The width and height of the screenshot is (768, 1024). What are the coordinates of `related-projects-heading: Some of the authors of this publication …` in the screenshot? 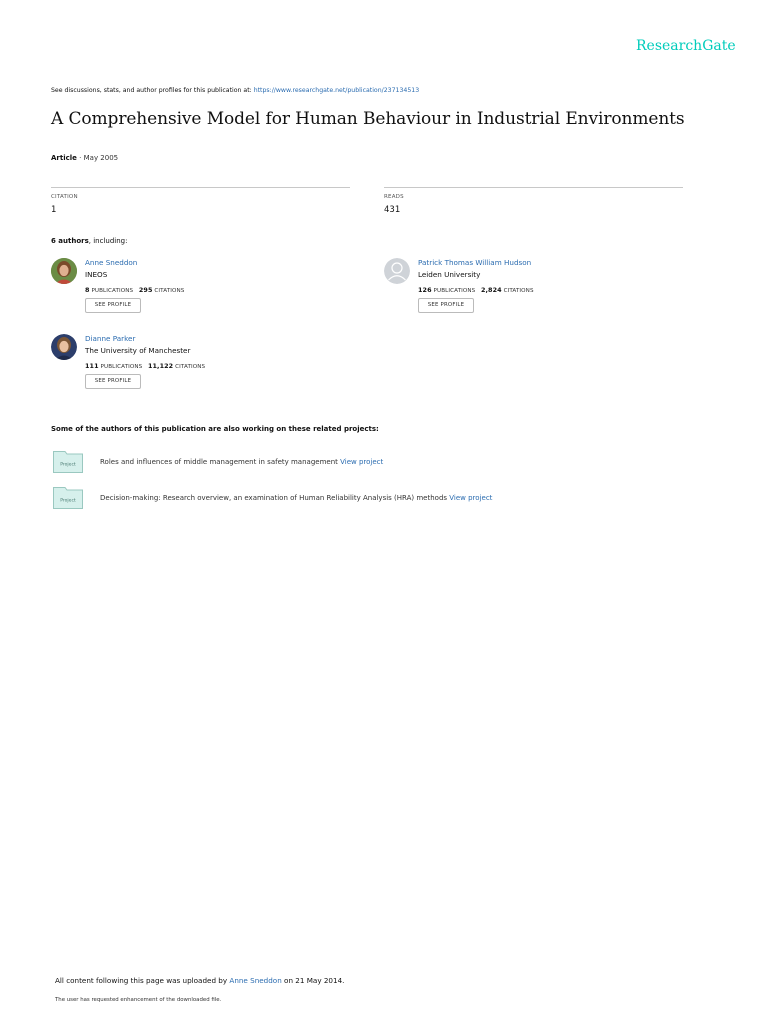 It's located at (215, 429).